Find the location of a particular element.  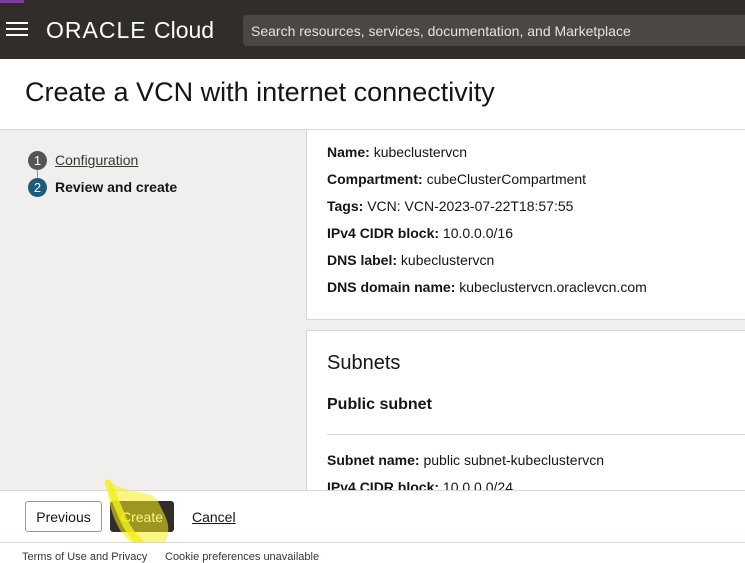

oracle-cloud-logo: ORACLE Cloud is located at coordinates (130, 30).